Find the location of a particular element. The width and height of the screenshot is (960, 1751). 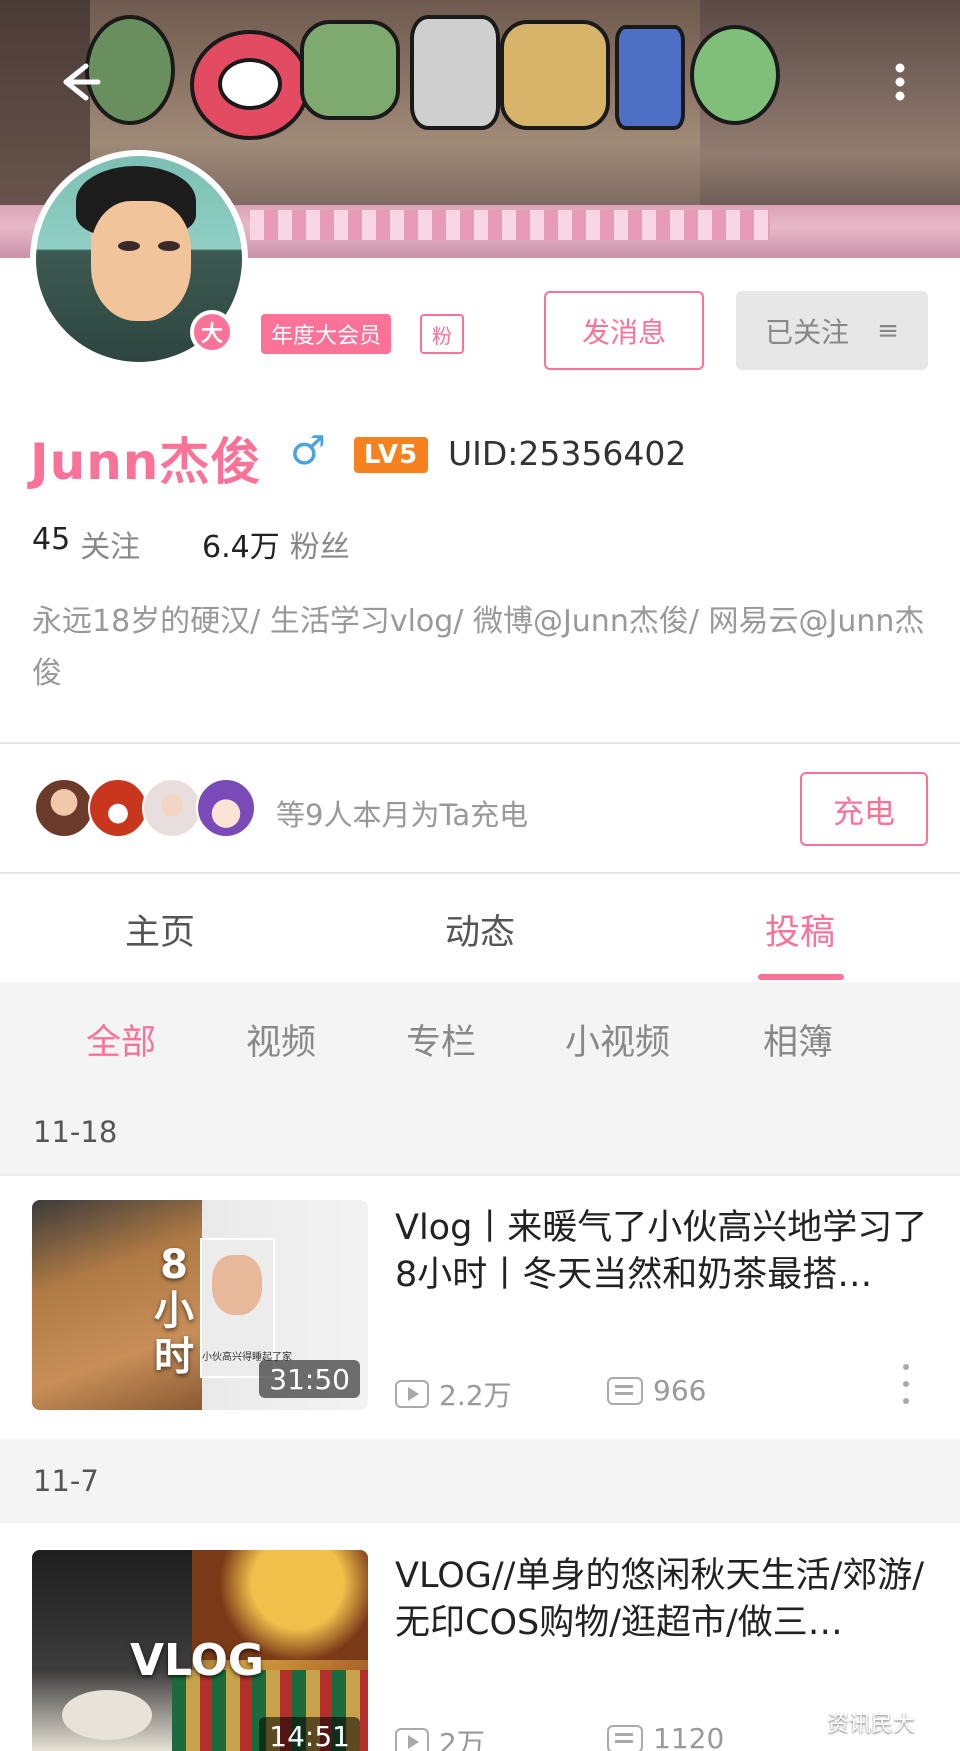

watermark: 资讯民大 is located at coordinates (850, 1722).